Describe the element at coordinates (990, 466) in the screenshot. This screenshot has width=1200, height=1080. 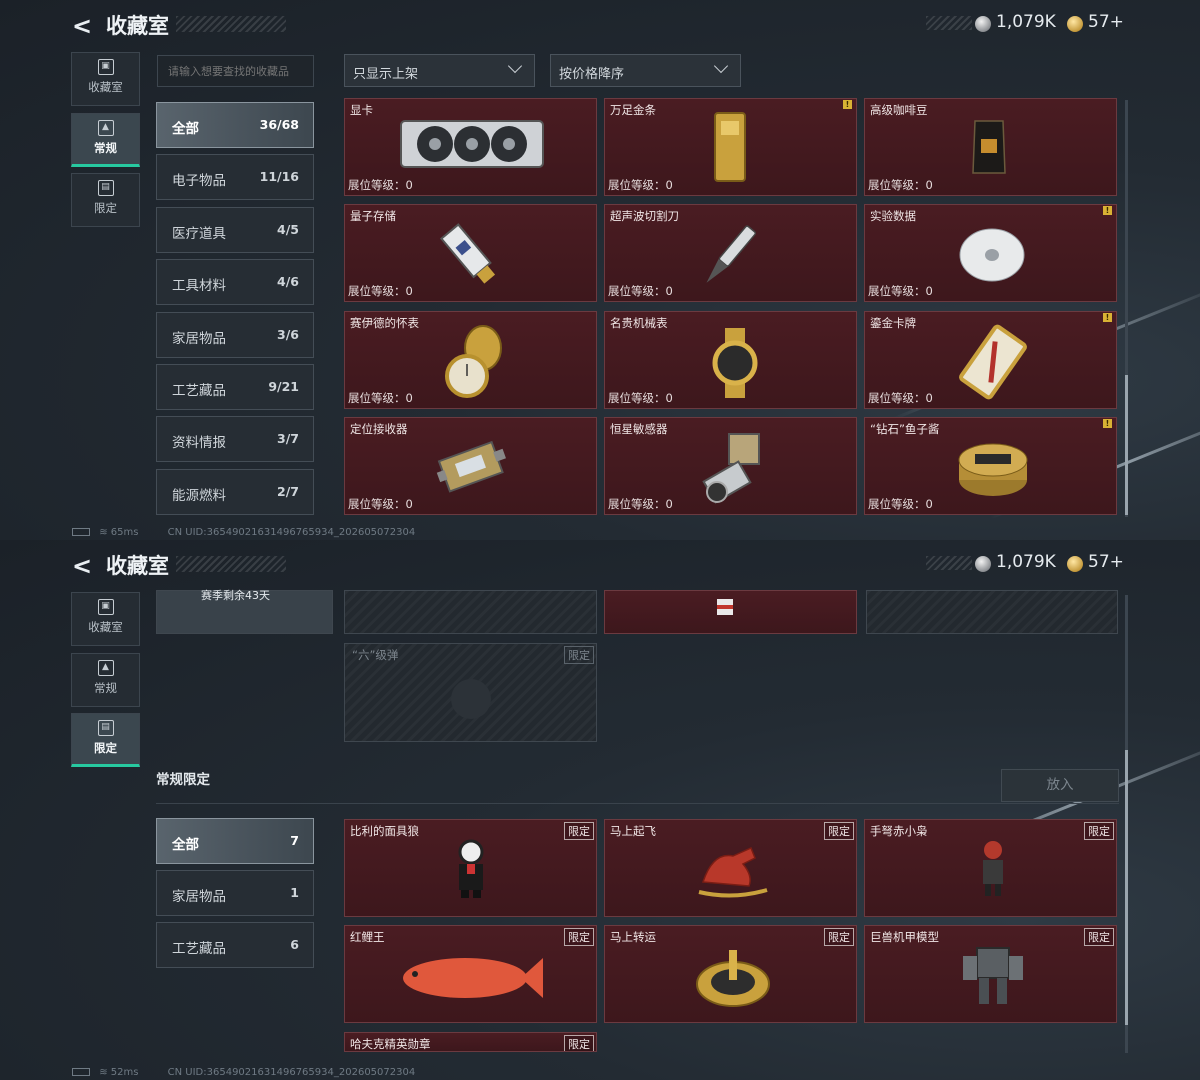
I see `item-card-caviar: “钻石”鱼子酱 ! 展位等级：0` at that location.